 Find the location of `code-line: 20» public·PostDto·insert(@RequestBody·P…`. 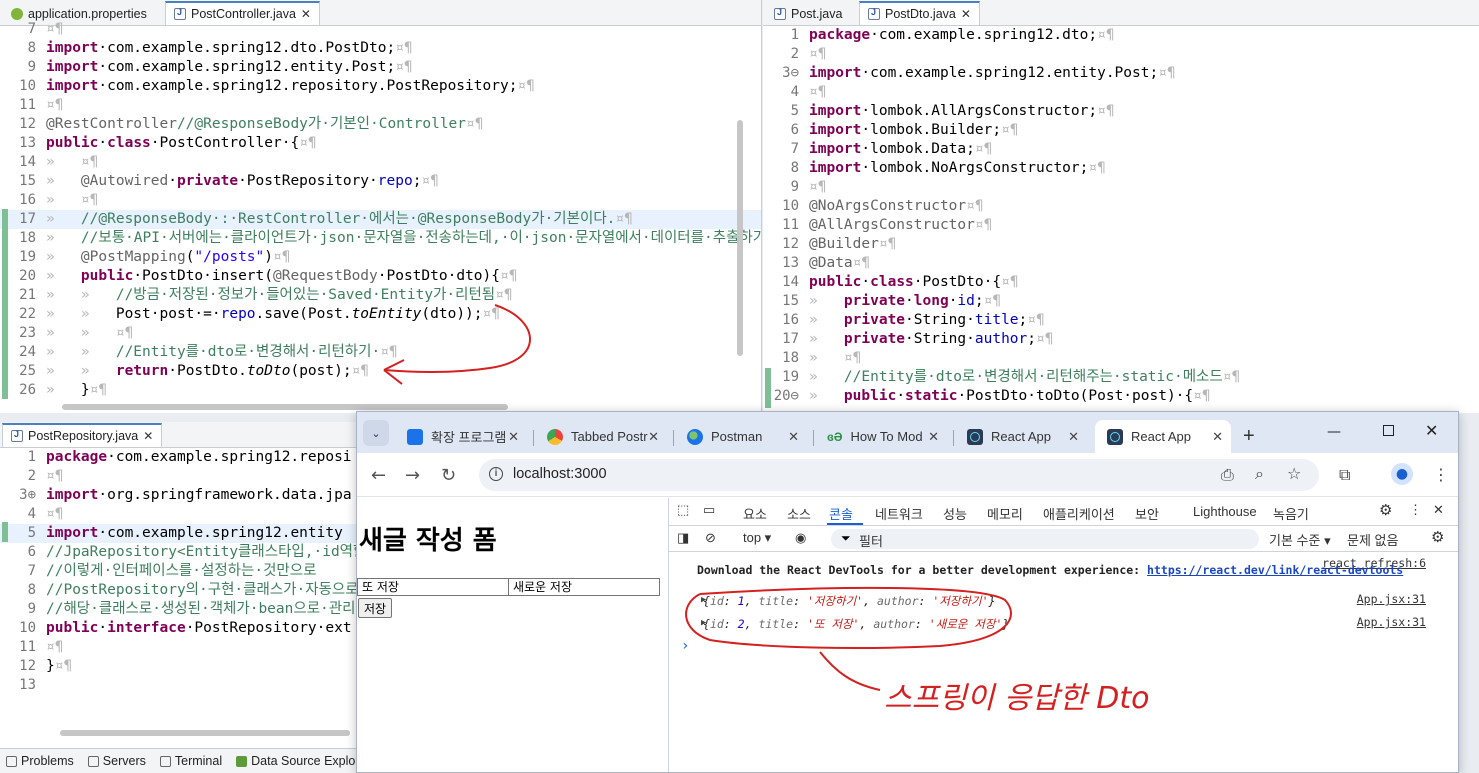

code-line: 20» public·PostDto·insert(@RequestBody·P… is located at coordinates (380, 276).